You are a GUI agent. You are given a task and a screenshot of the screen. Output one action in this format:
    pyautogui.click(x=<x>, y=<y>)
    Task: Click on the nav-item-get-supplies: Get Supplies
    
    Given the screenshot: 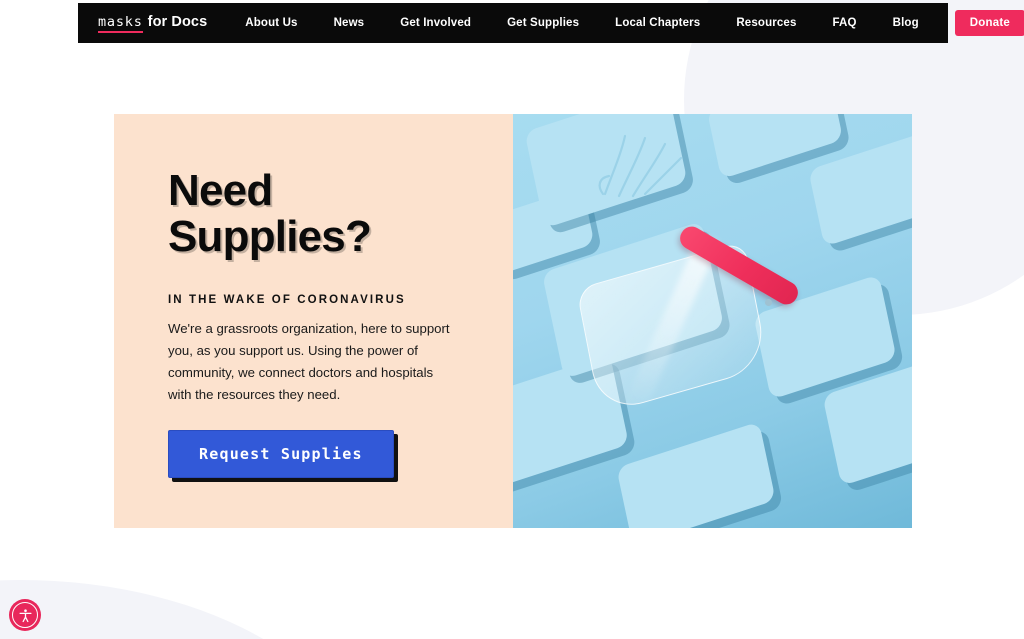 What is the action you would take?
    pyautogui.click(x=543, y=23)
    